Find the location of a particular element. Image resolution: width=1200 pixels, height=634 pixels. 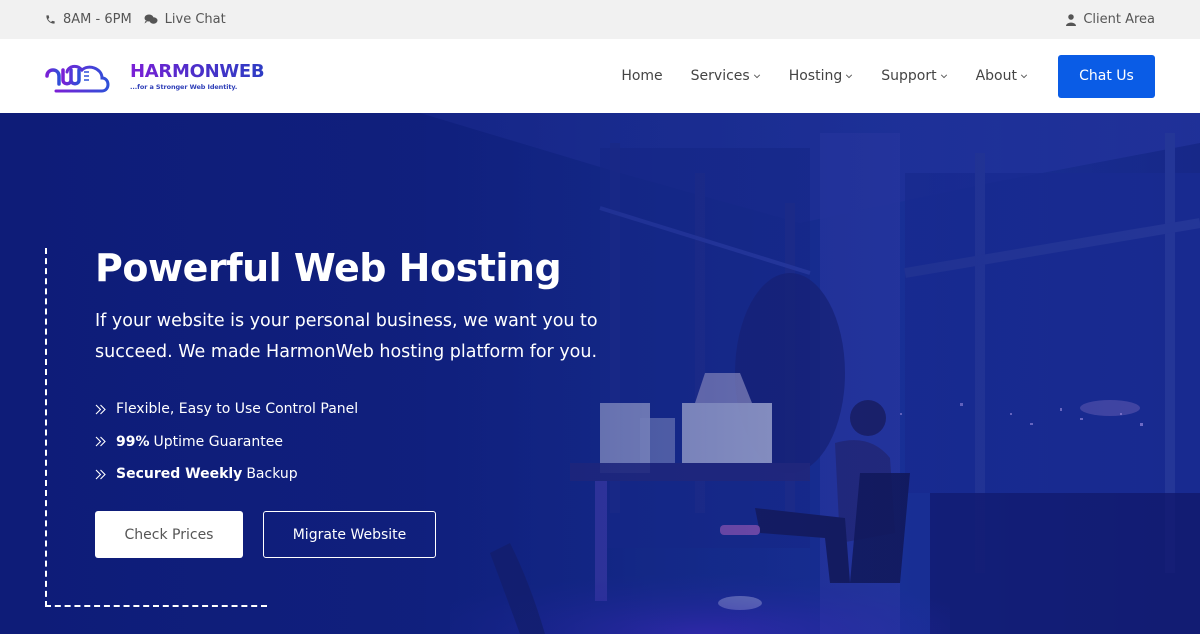

chat-us-button: Chat Us is located at coordinates (1106, 76).